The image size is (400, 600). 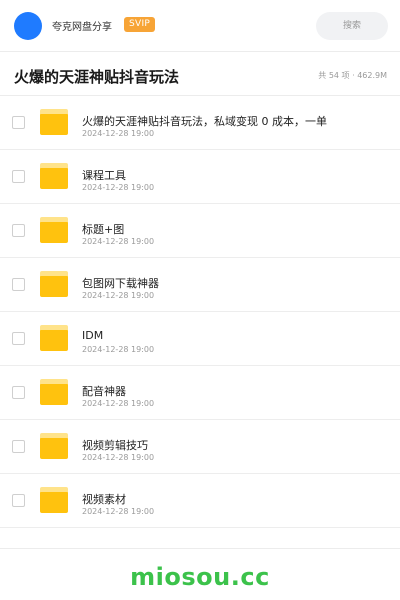 What do you see at coordinates (103, 229) in the screenshot?
I see `item-name: 标题+图` at bounding box center [103, 229].